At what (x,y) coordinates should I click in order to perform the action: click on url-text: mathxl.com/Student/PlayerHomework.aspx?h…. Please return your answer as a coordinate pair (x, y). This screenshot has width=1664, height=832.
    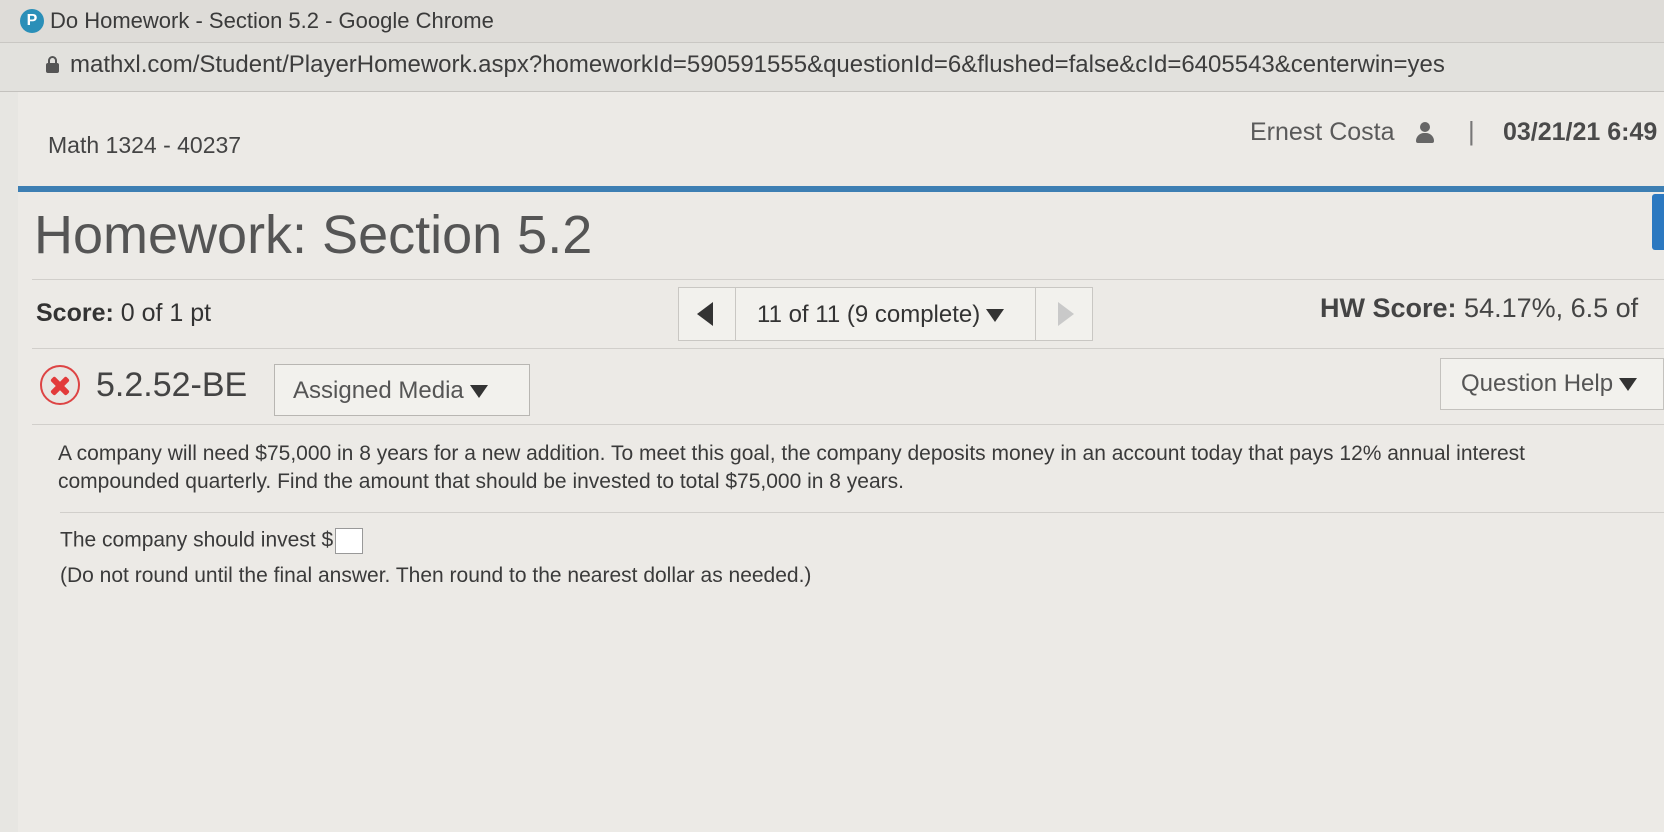
    Looking at the image, I should click on (757, 65).